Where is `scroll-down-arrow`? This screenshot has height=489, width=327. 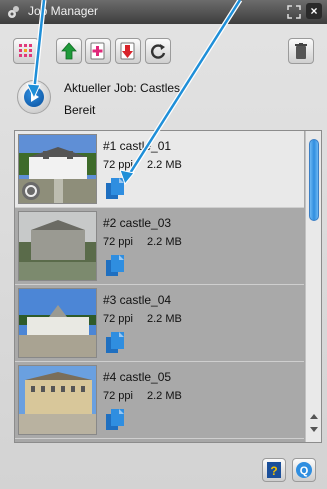
scroll-down-arrow is located at coordinates (314, 429).